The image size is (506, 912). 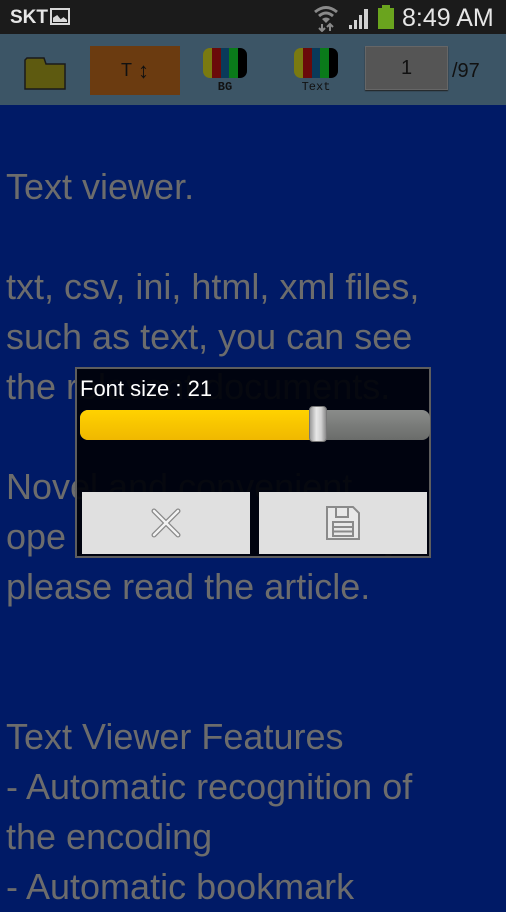 I want to click on font-size-button: T ↕, so click(x=135, y=70).